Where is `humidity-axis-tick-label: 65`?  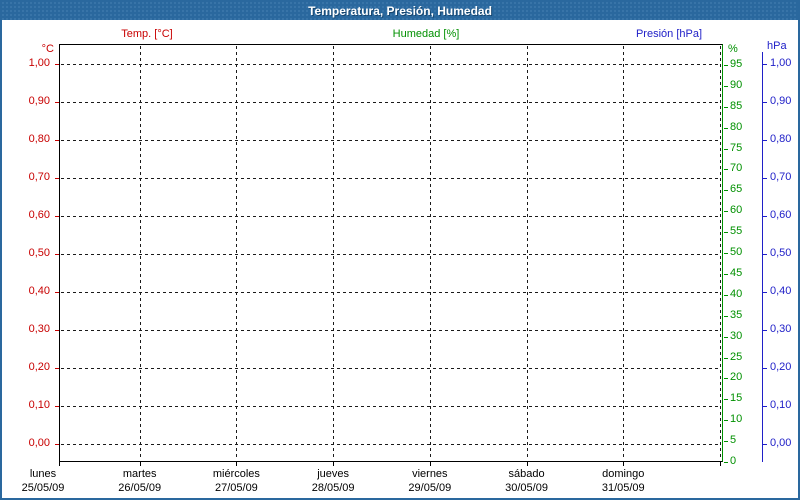
humidity-axis-tick-label: 65 is located at coordinates (736, 189).